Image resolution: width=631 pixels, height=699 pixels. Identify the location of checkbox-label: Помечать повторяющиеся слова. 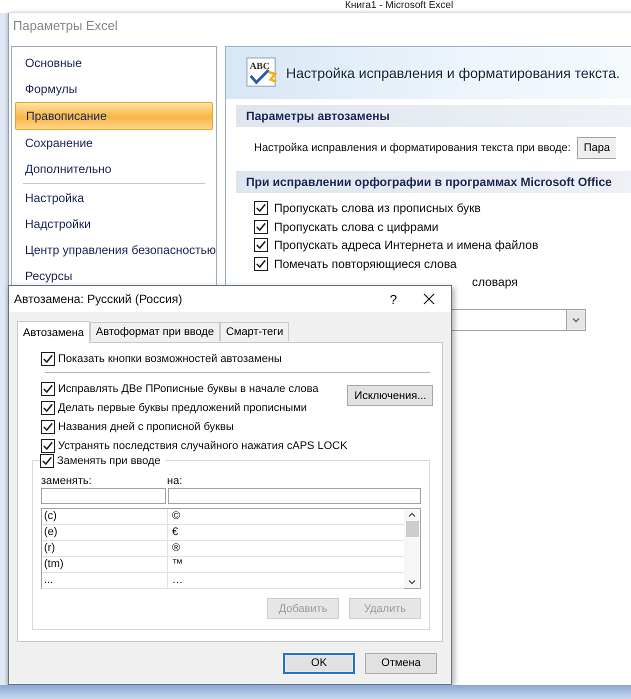
(365, 263).